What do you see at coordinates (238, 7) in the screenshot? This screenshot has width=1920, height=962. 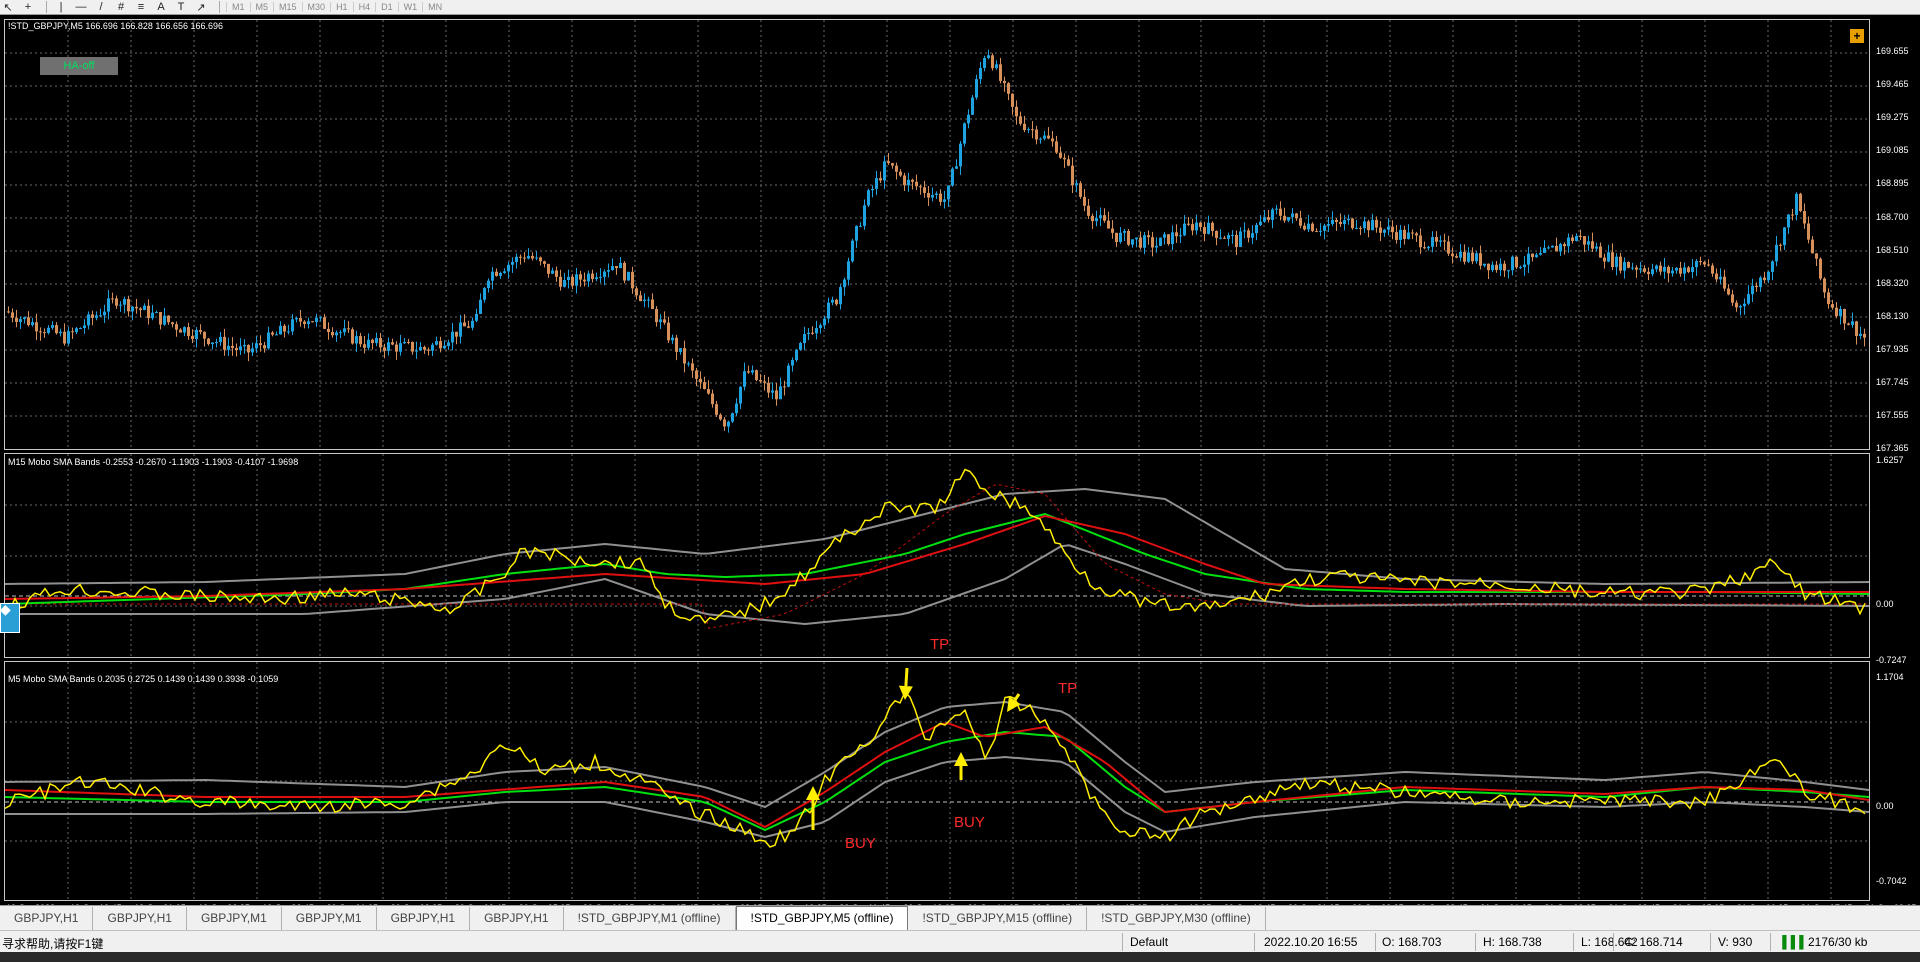 I see `timeframe-button: M1` at bounding box center [238, 7].